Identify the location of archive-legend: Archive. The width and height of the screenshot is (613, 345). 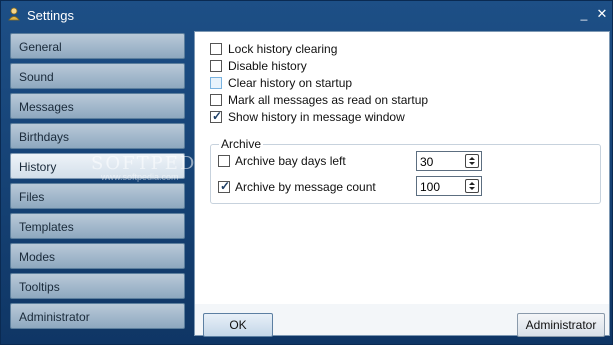
(241, 144).